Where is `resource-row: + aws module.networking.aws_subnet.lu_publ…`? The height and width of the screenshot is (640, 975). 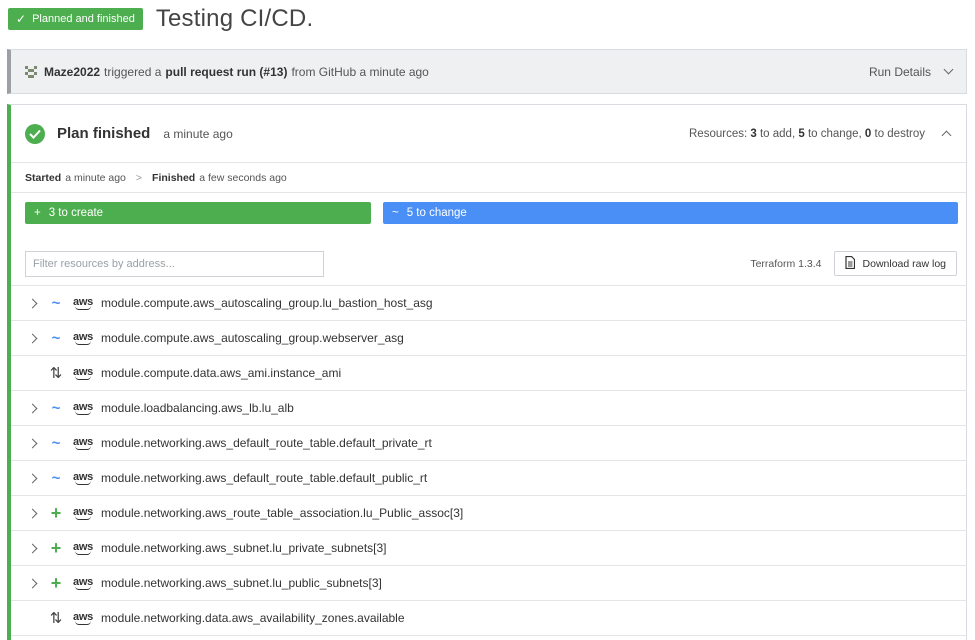 resource-row: + aws module.networking.aws_subnet.lu_publ… is located at coordinates (489, 583).